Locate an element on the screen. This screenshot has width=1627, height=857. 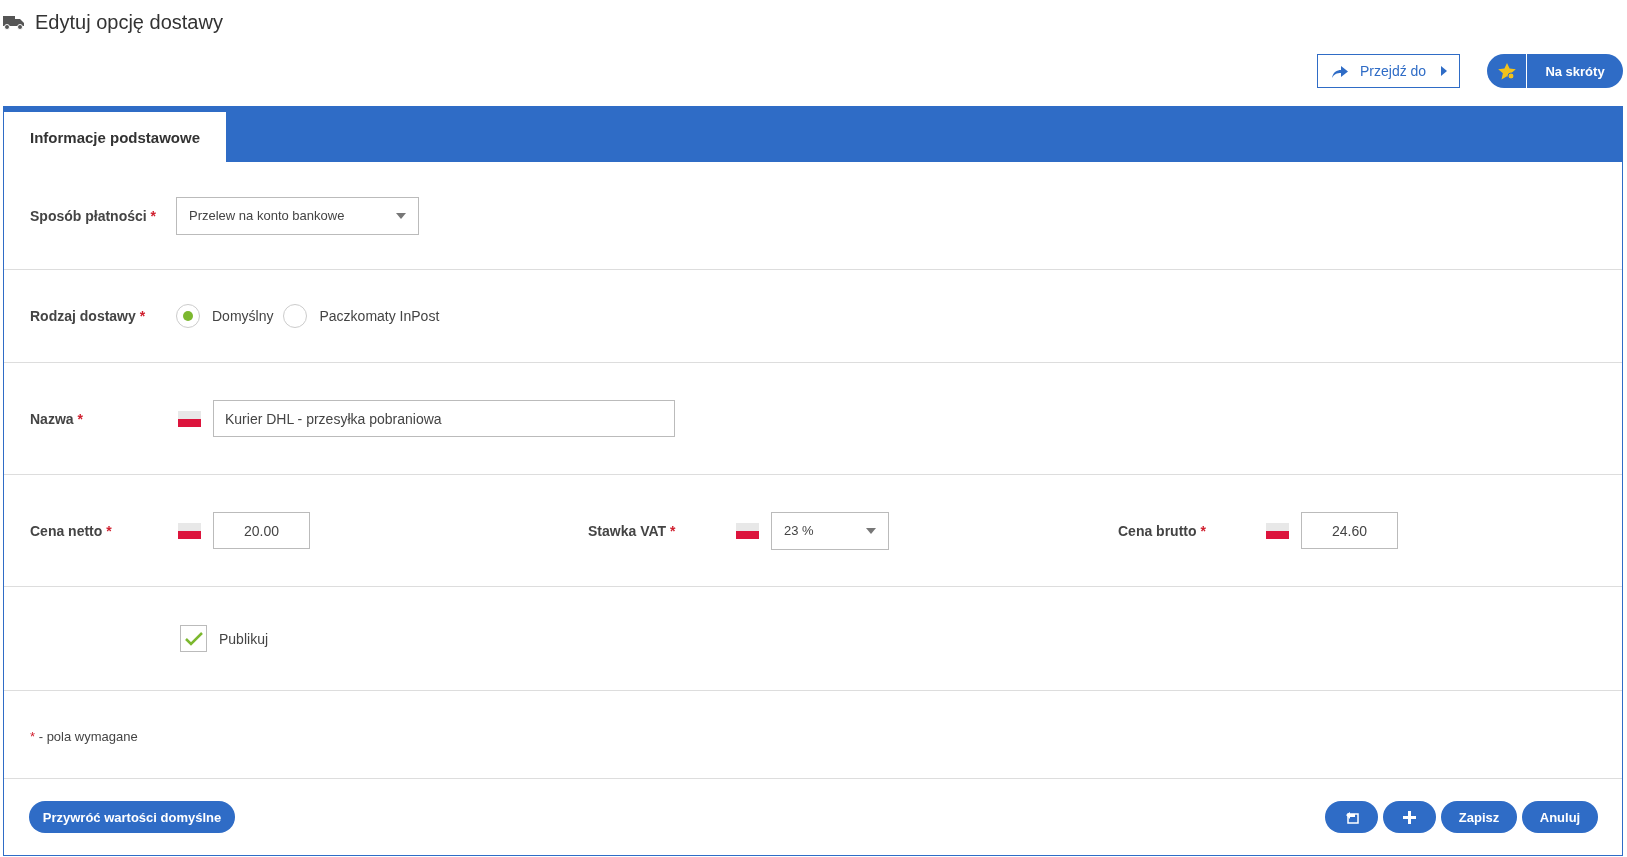
caret-right-icon is located at coordinates (1444, 71).